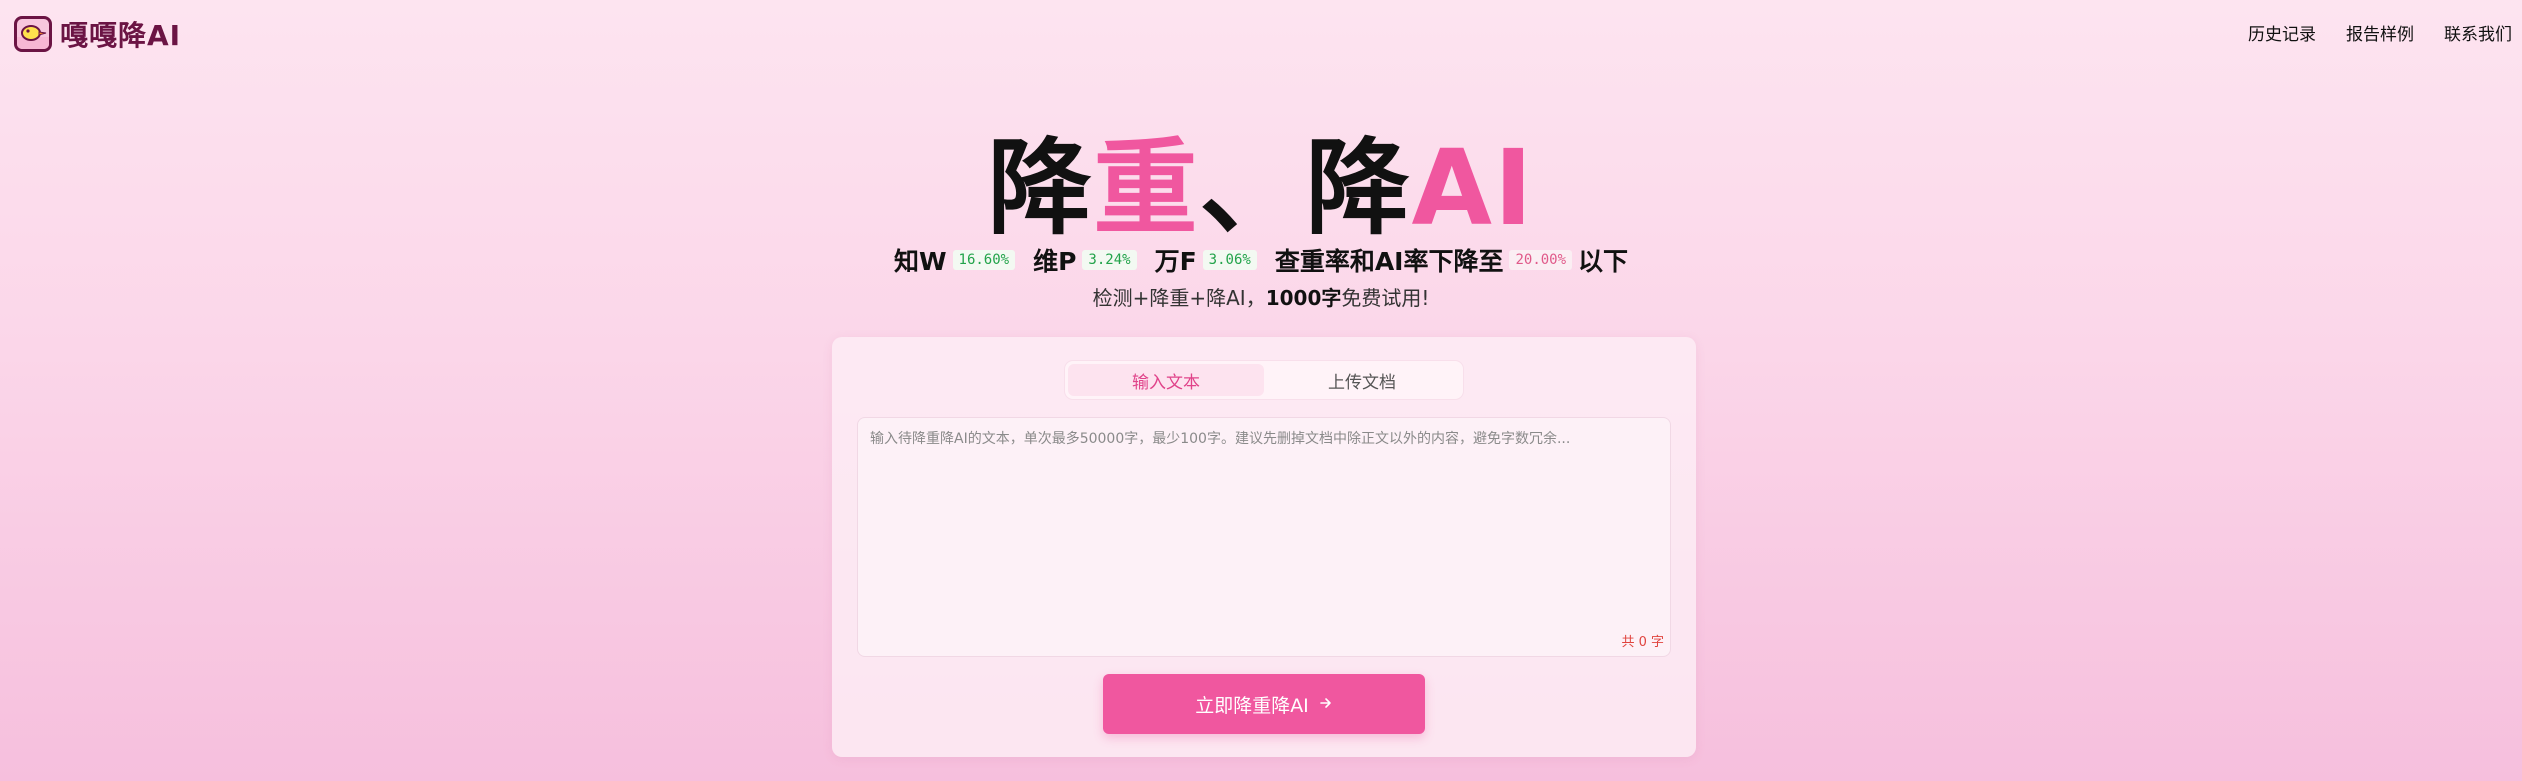 This screenshot has height=781, width=2522. Describe the element at coordinates (33, 34) in the screenshot. I see `logo-duck-icon` at that location.